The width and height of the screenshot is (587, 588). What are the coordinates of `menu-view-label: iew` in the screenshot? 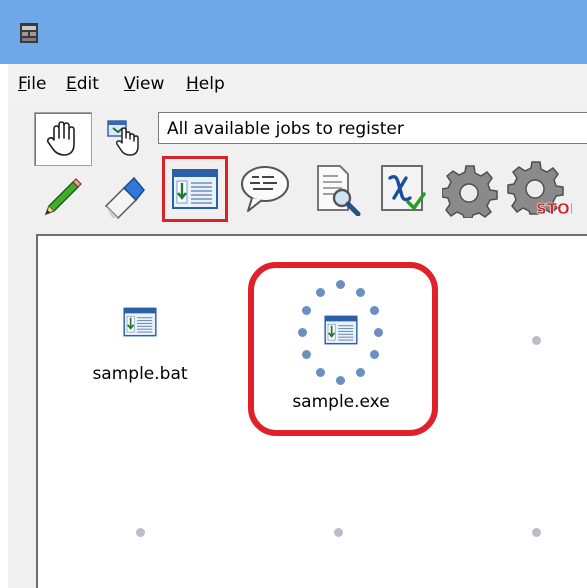 It's located at (150, 84).